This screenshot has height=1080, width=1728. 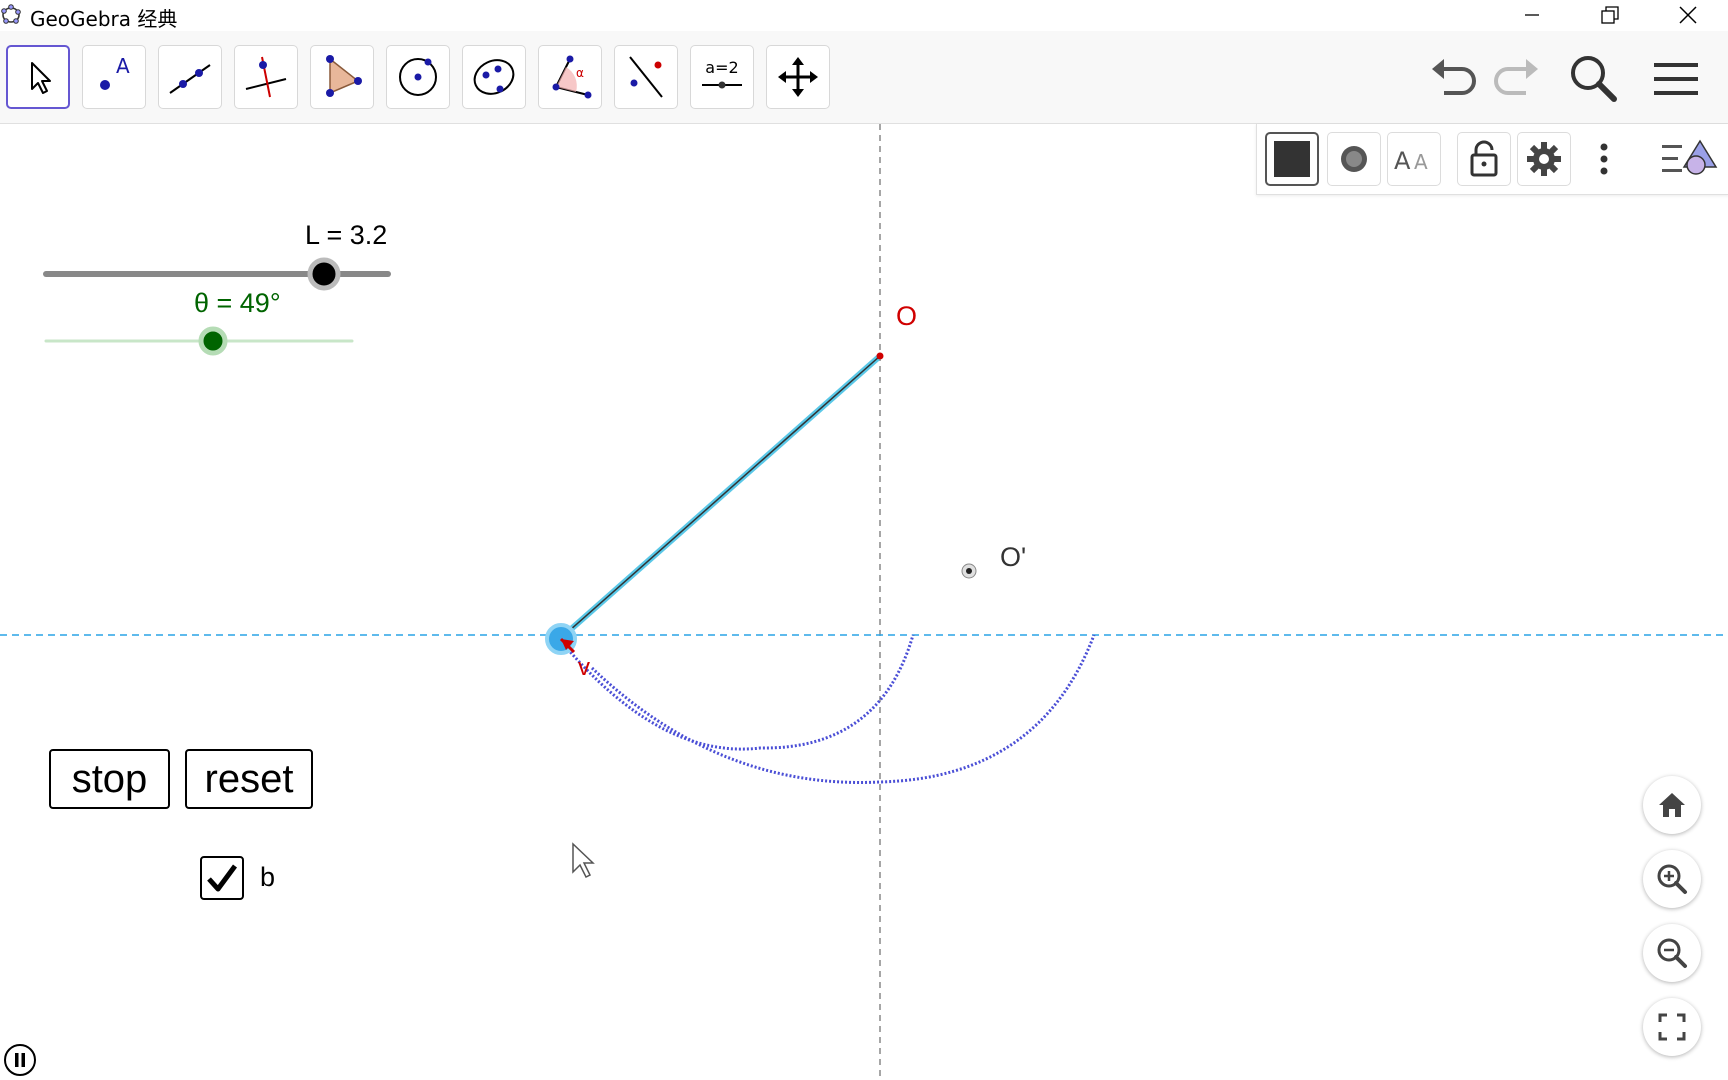 I want to click on angle-icon: α, so click(x=572, y=77).